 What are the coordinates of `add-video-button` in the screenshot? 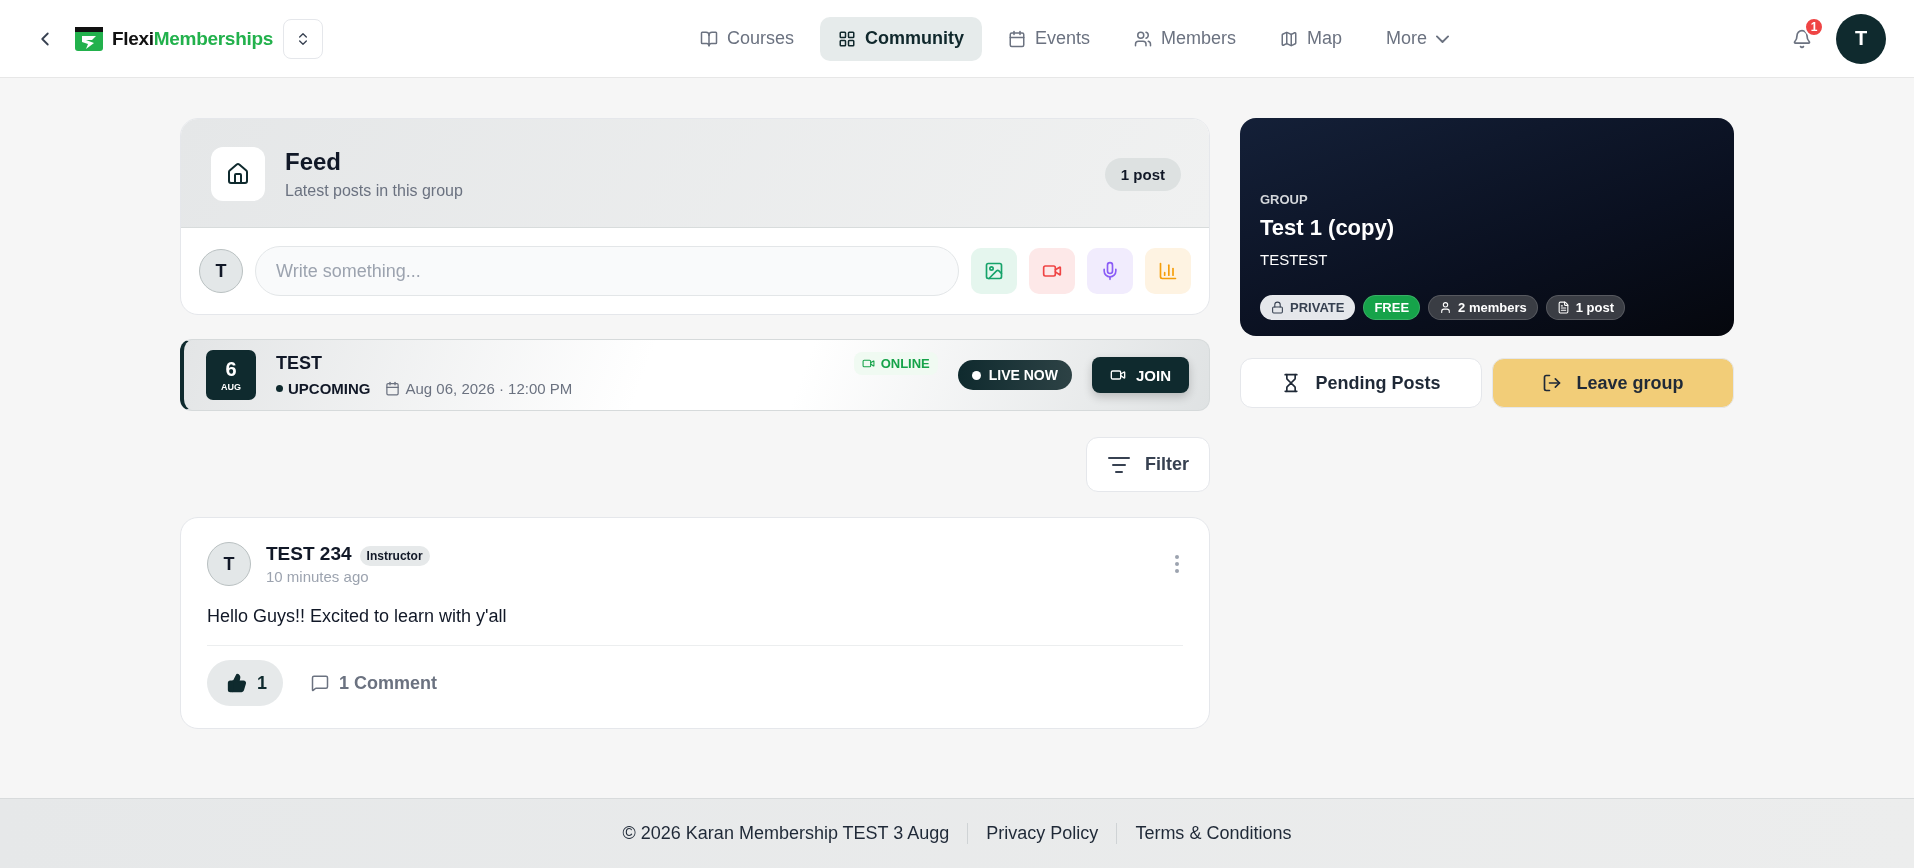 It's located at (1052, 271).